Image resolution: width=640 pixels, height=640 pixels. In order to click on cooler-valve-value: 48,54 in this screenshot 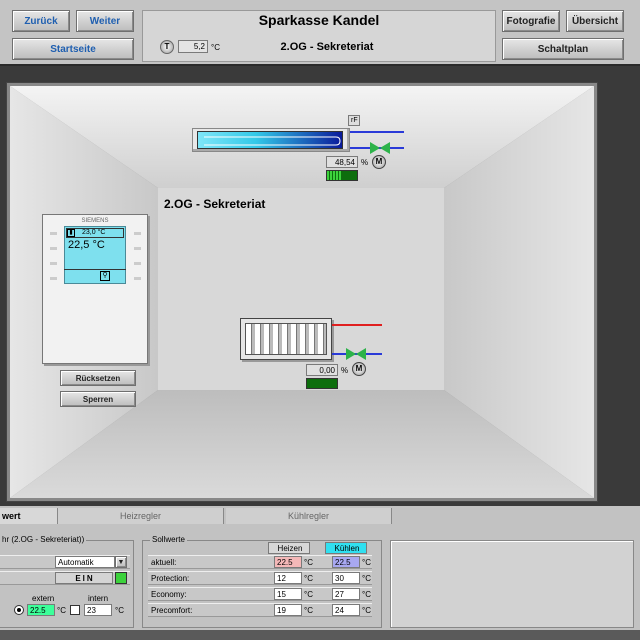, I will do `click(342, 162)`.